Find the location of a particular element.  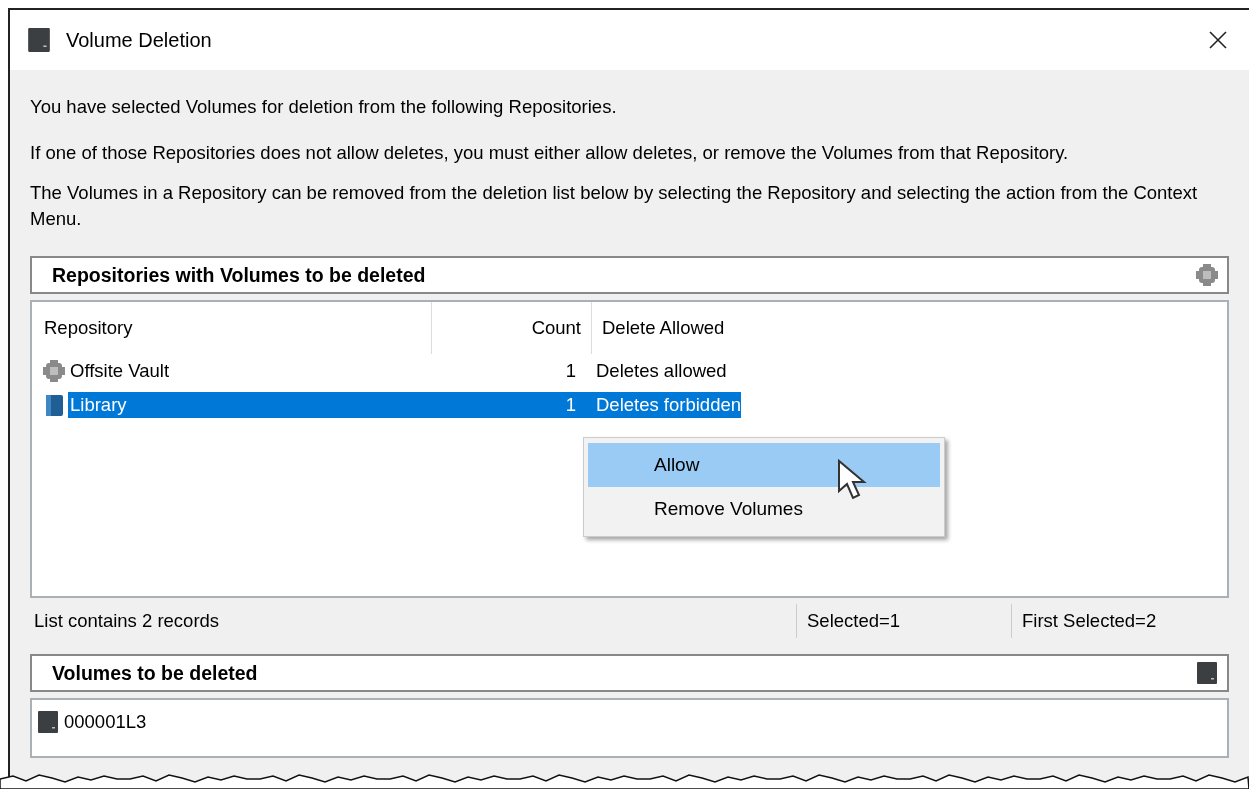

column-header: Count is located at coordinates (512, 328).